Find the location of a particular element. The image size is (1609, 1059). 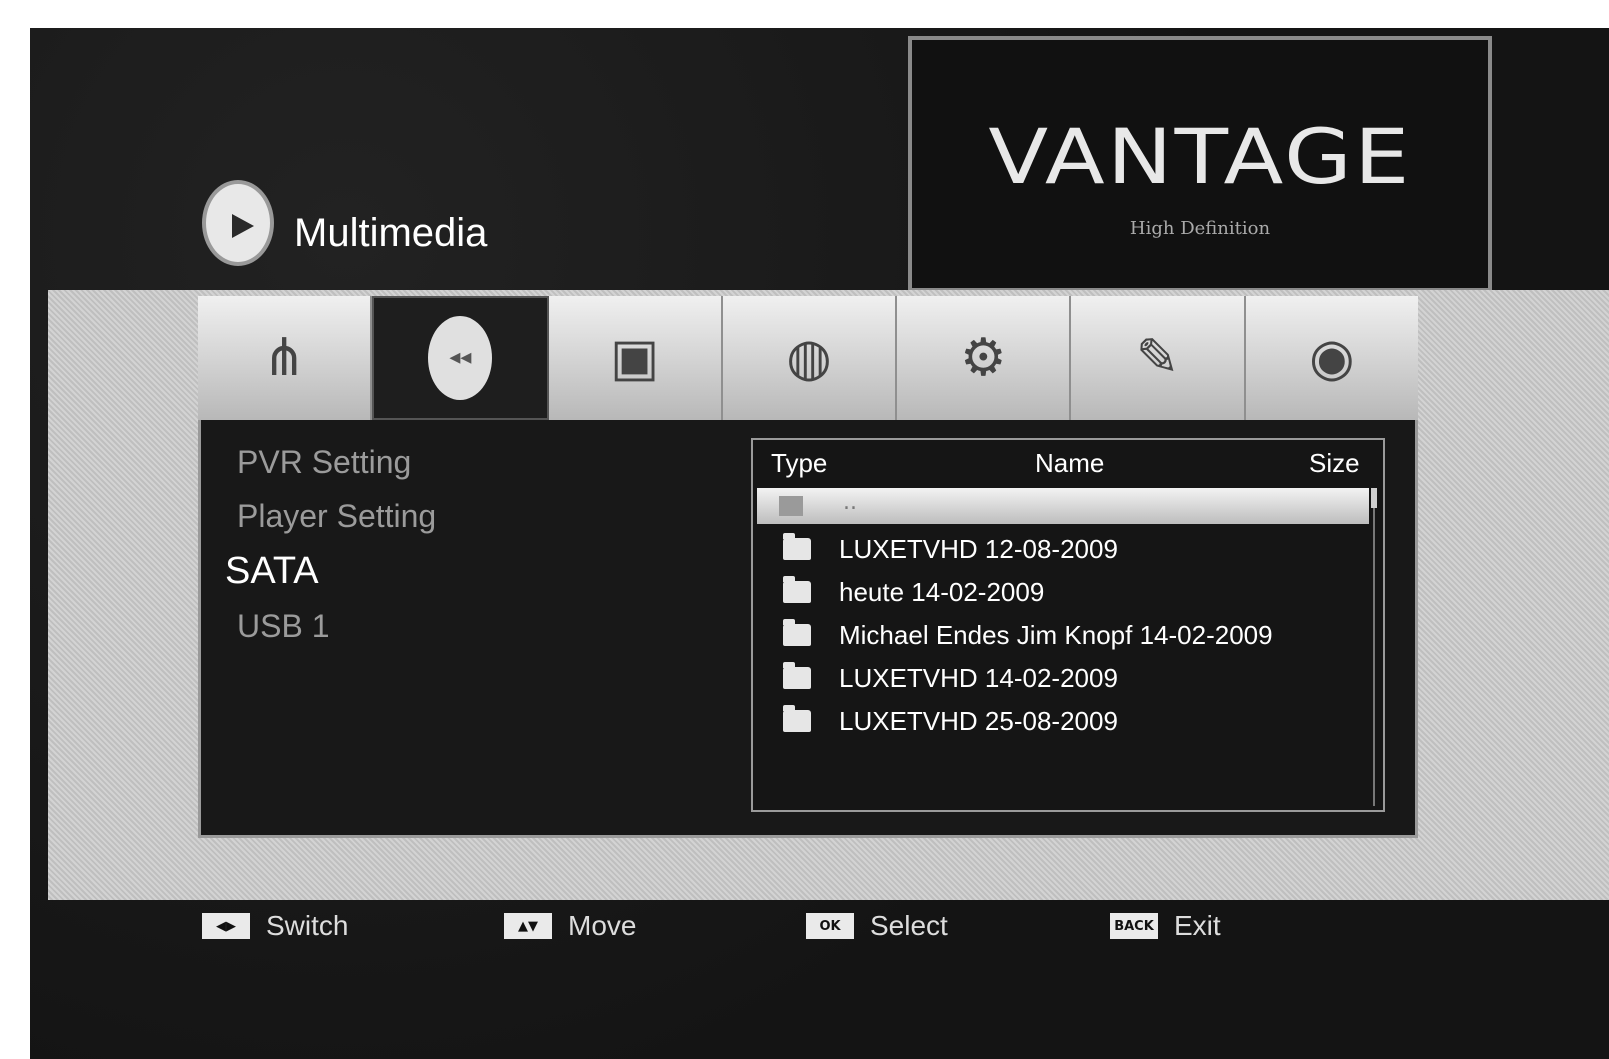

parent-directory-label: .. is located at coordinates (850, 502).